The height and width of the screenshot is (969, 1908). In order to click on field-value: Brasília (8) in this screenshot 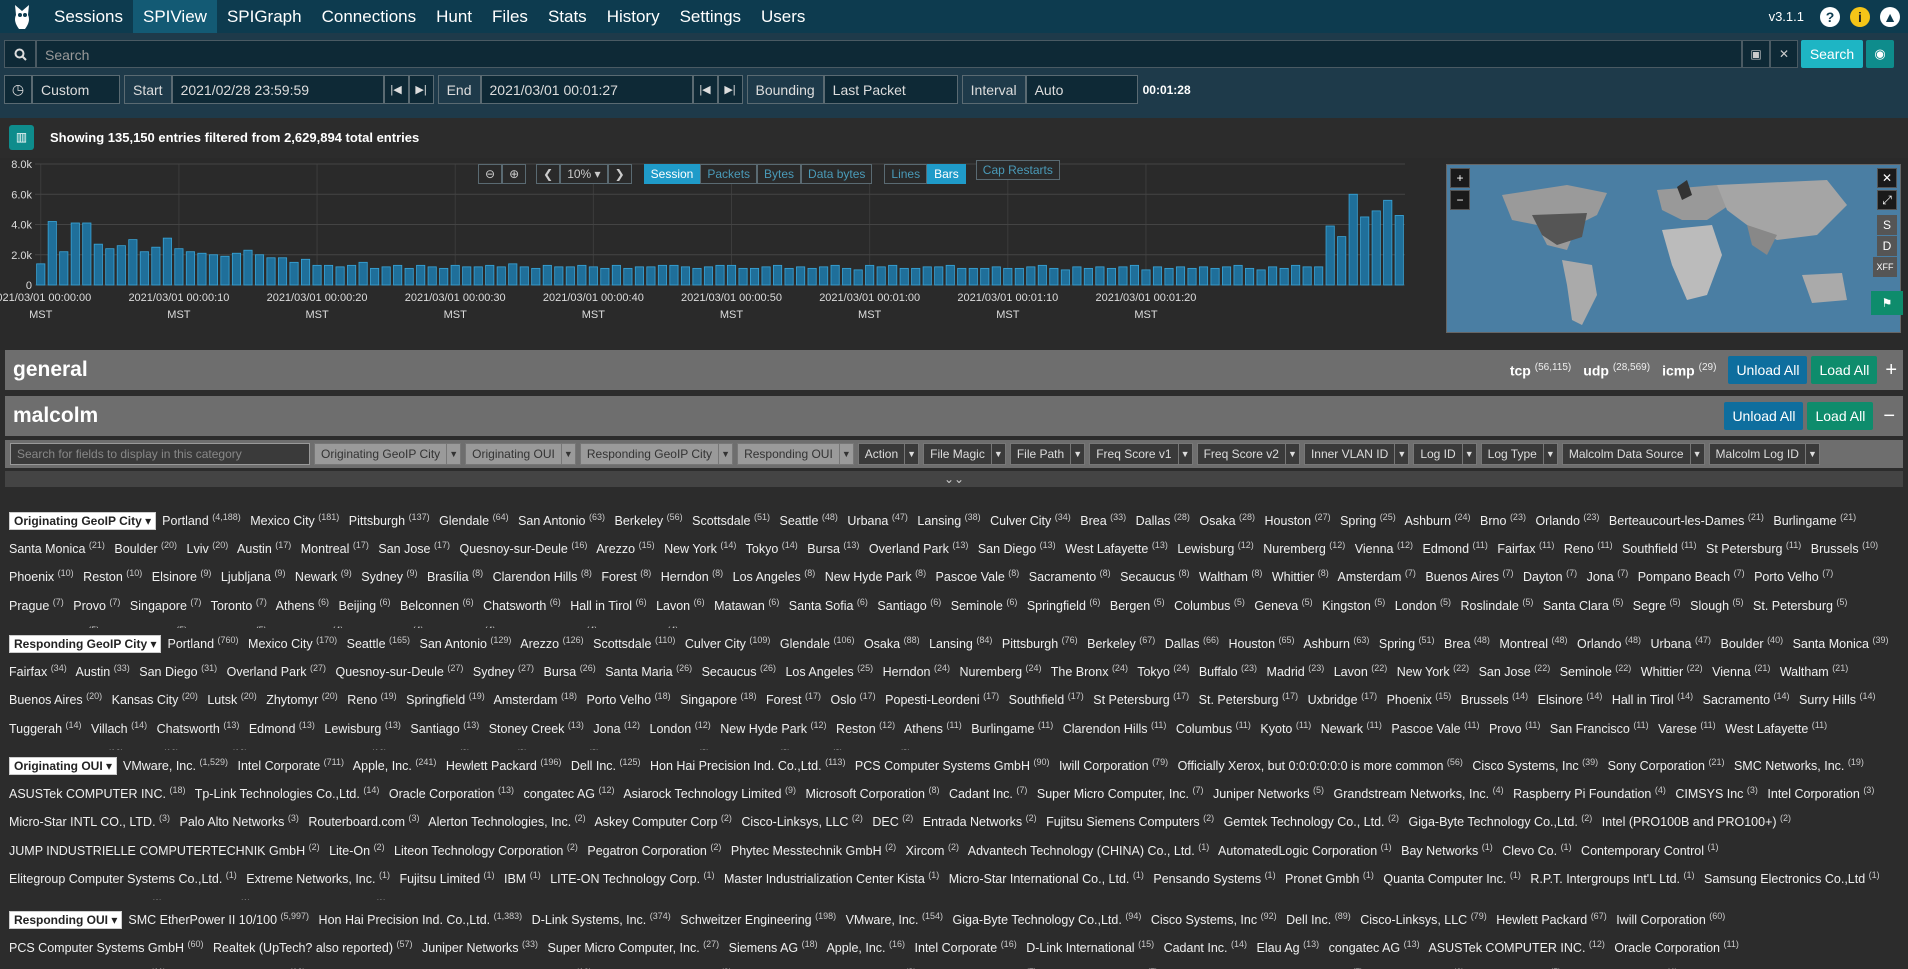, I will do `click(455, 576)`.